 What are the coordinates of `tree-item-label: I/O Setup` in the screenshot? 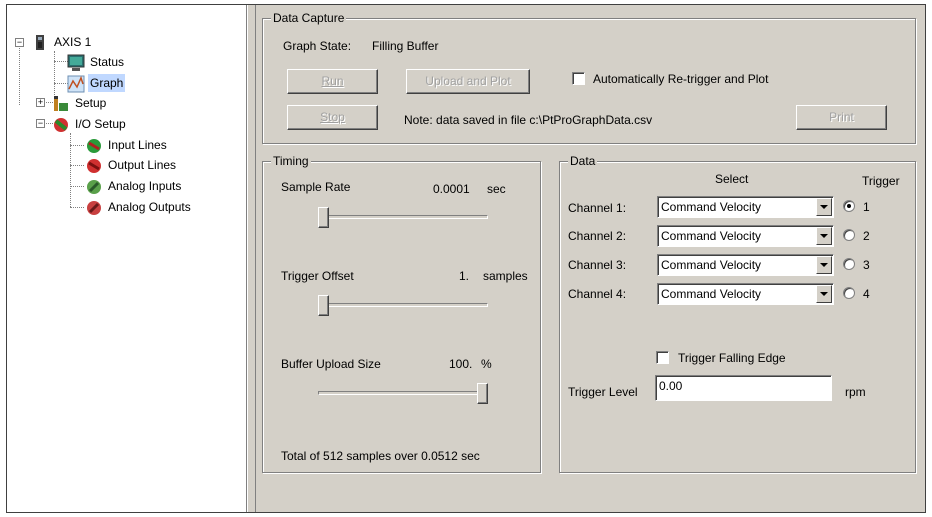 It's located at (100, 124).